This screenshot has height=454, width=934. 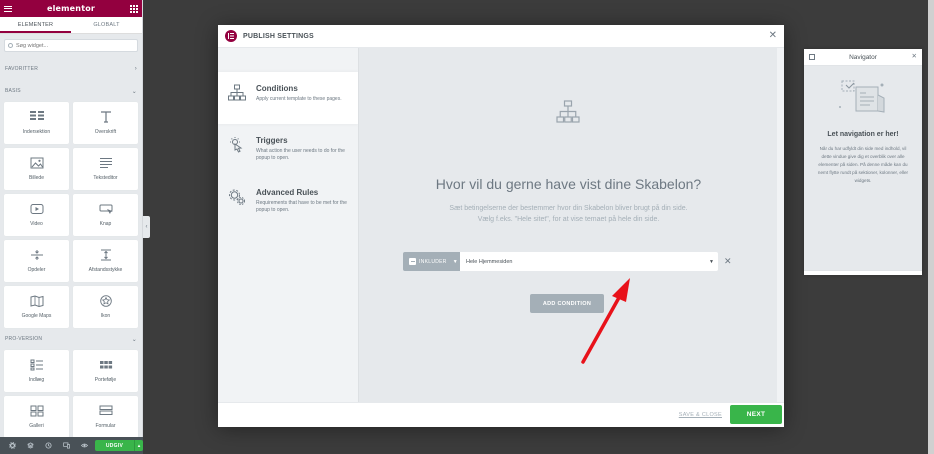 What do you see at coordinates (863, 272) in the screenshot?
I see `navigator-resize-handle` at bounding box center [863, 272].